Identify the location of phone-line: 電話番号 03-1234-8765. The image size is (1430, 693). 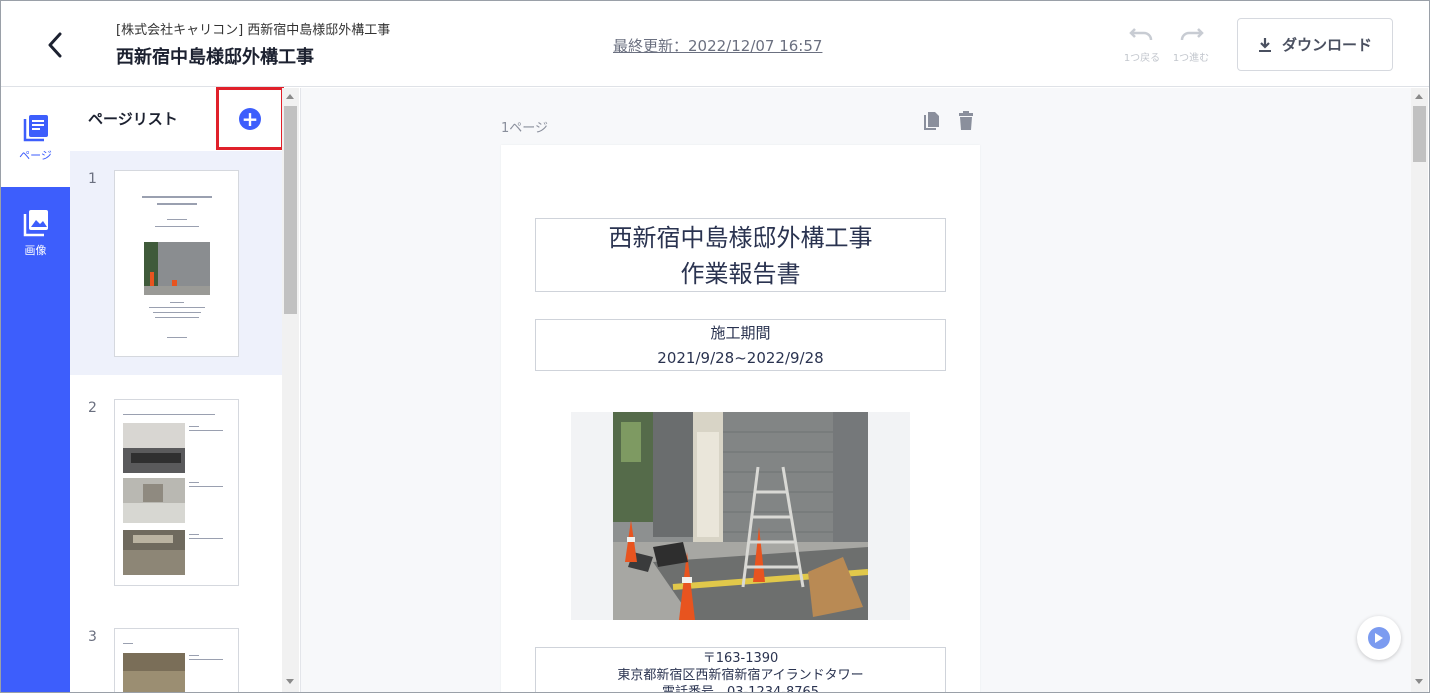
(740, 689).